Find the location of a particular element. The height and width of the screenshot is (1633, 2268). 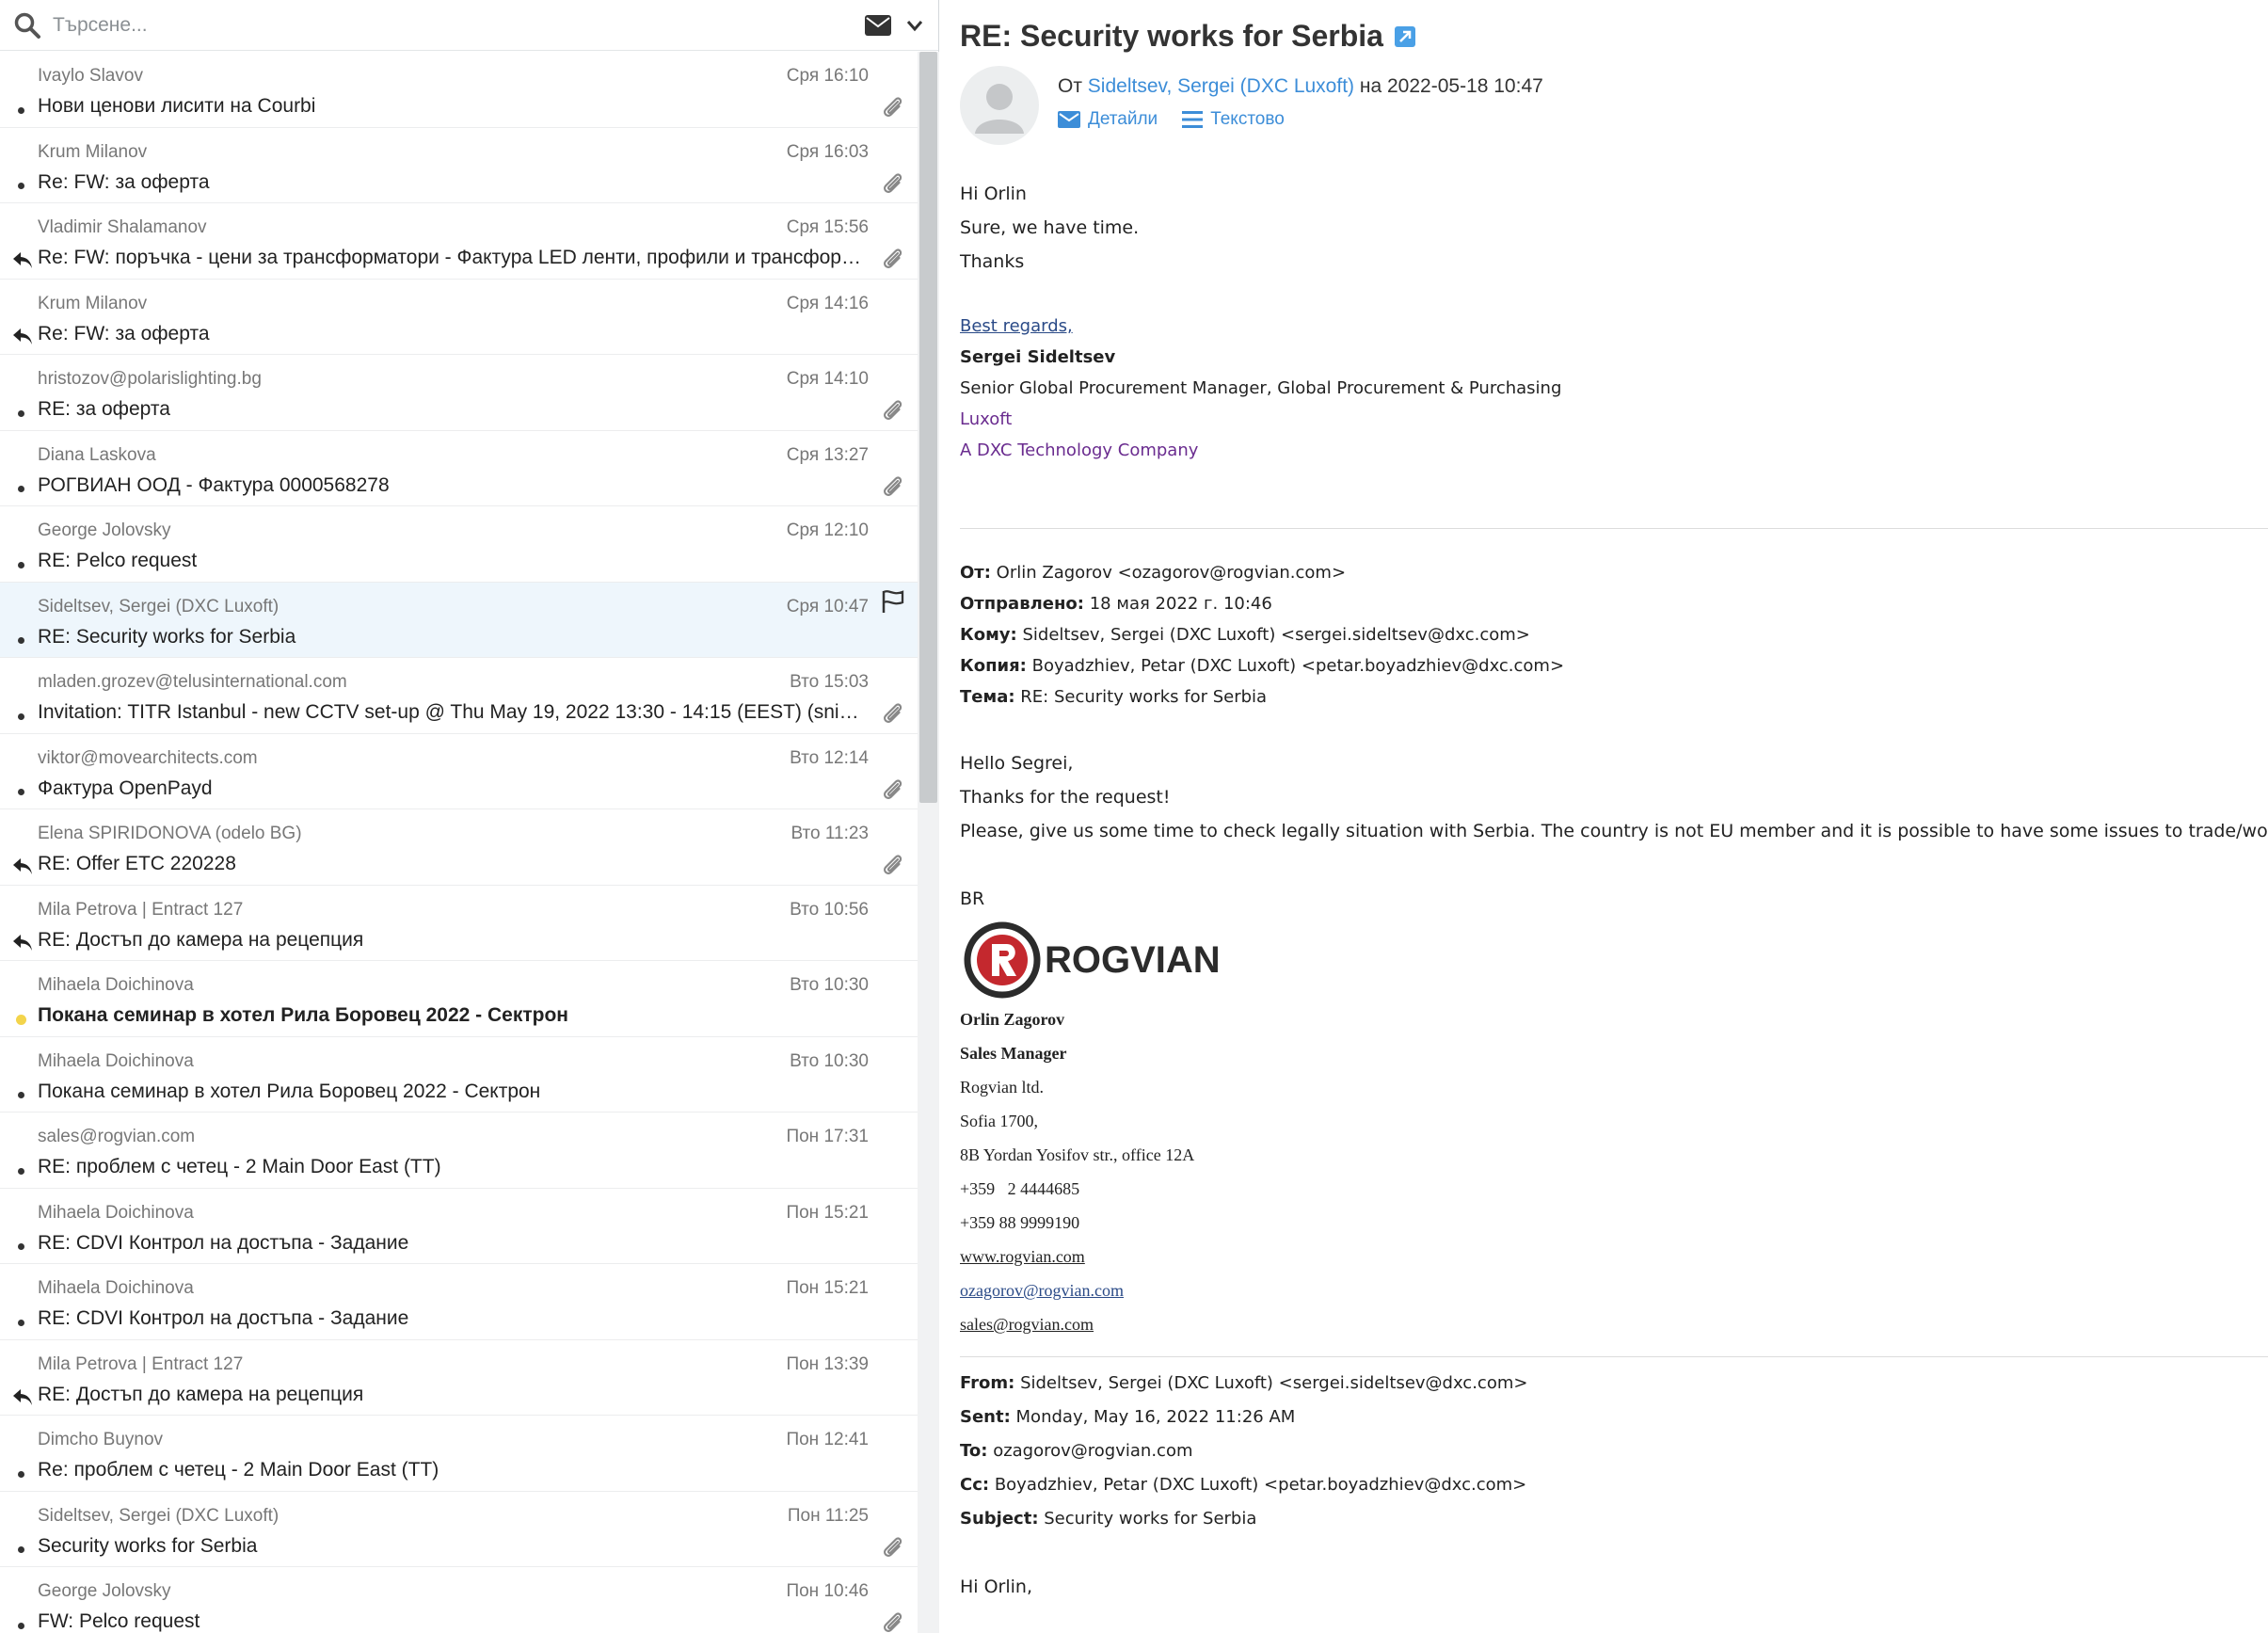

flag-icon is located at coordinates (893, 601).